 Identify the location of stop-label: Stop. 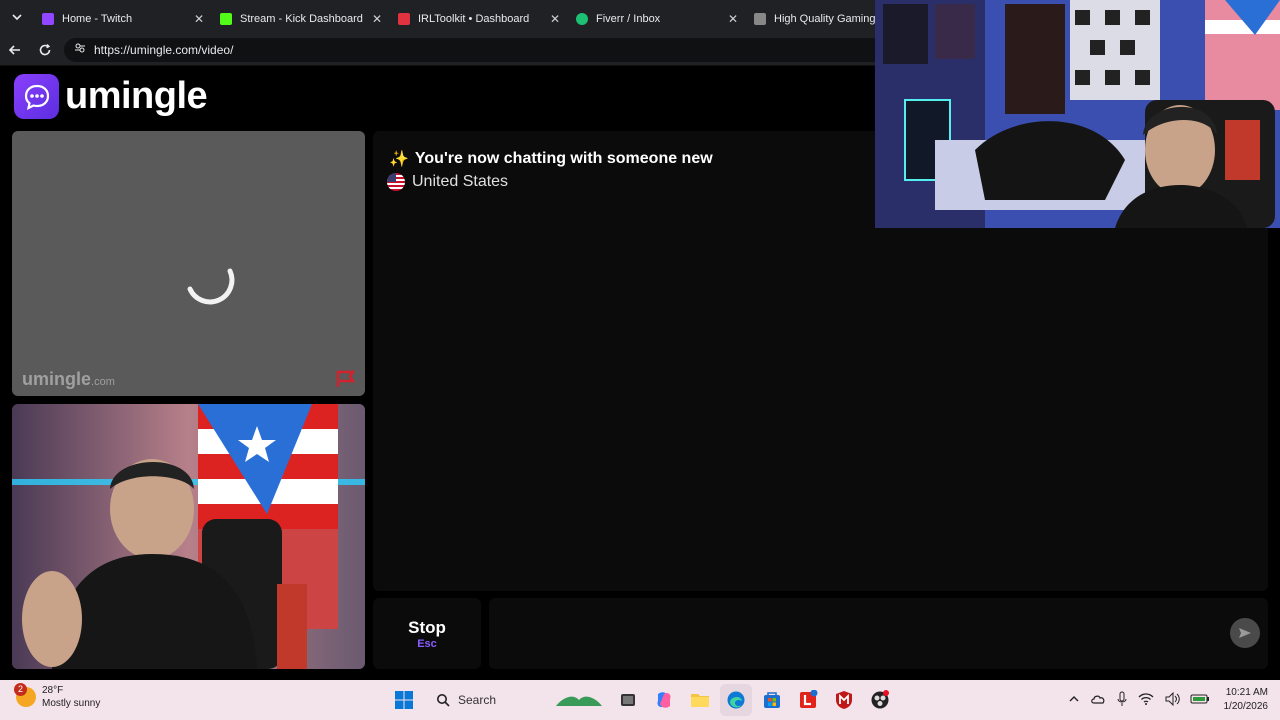
(427, 627).